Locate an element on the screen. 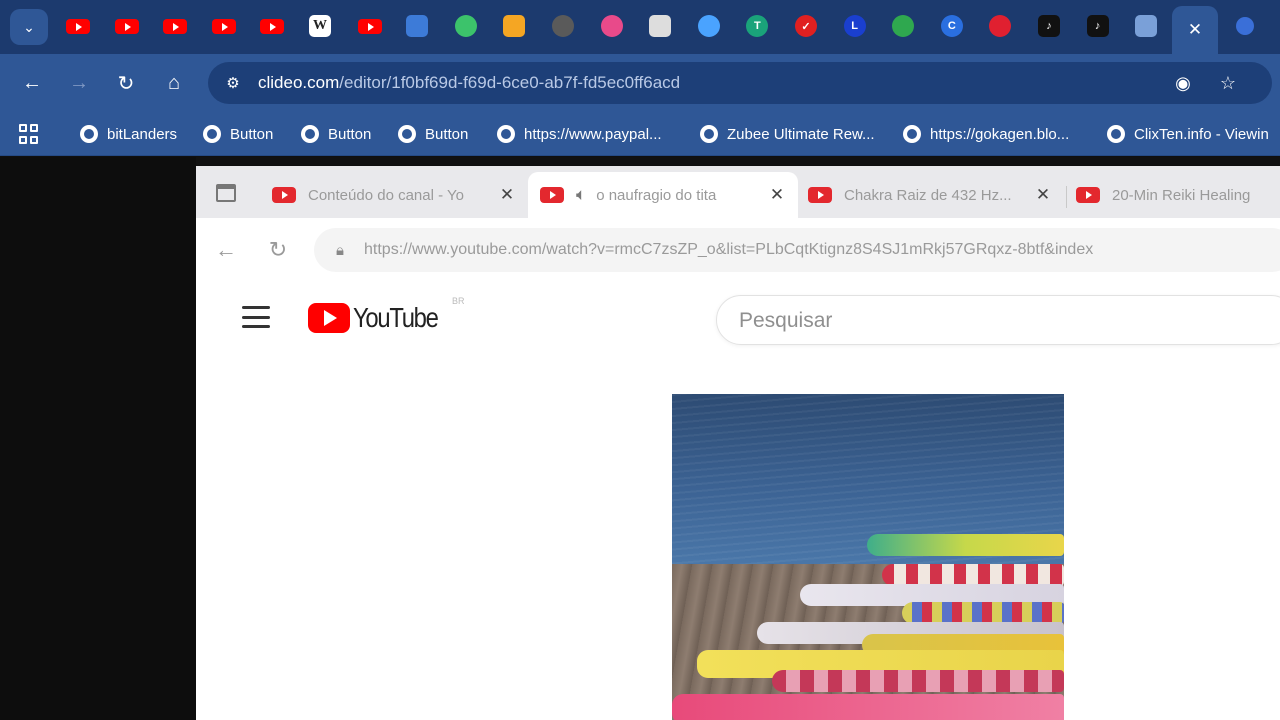  inner-tab: 20-Min Reiki Healing is located at coordinates (1172, 195).